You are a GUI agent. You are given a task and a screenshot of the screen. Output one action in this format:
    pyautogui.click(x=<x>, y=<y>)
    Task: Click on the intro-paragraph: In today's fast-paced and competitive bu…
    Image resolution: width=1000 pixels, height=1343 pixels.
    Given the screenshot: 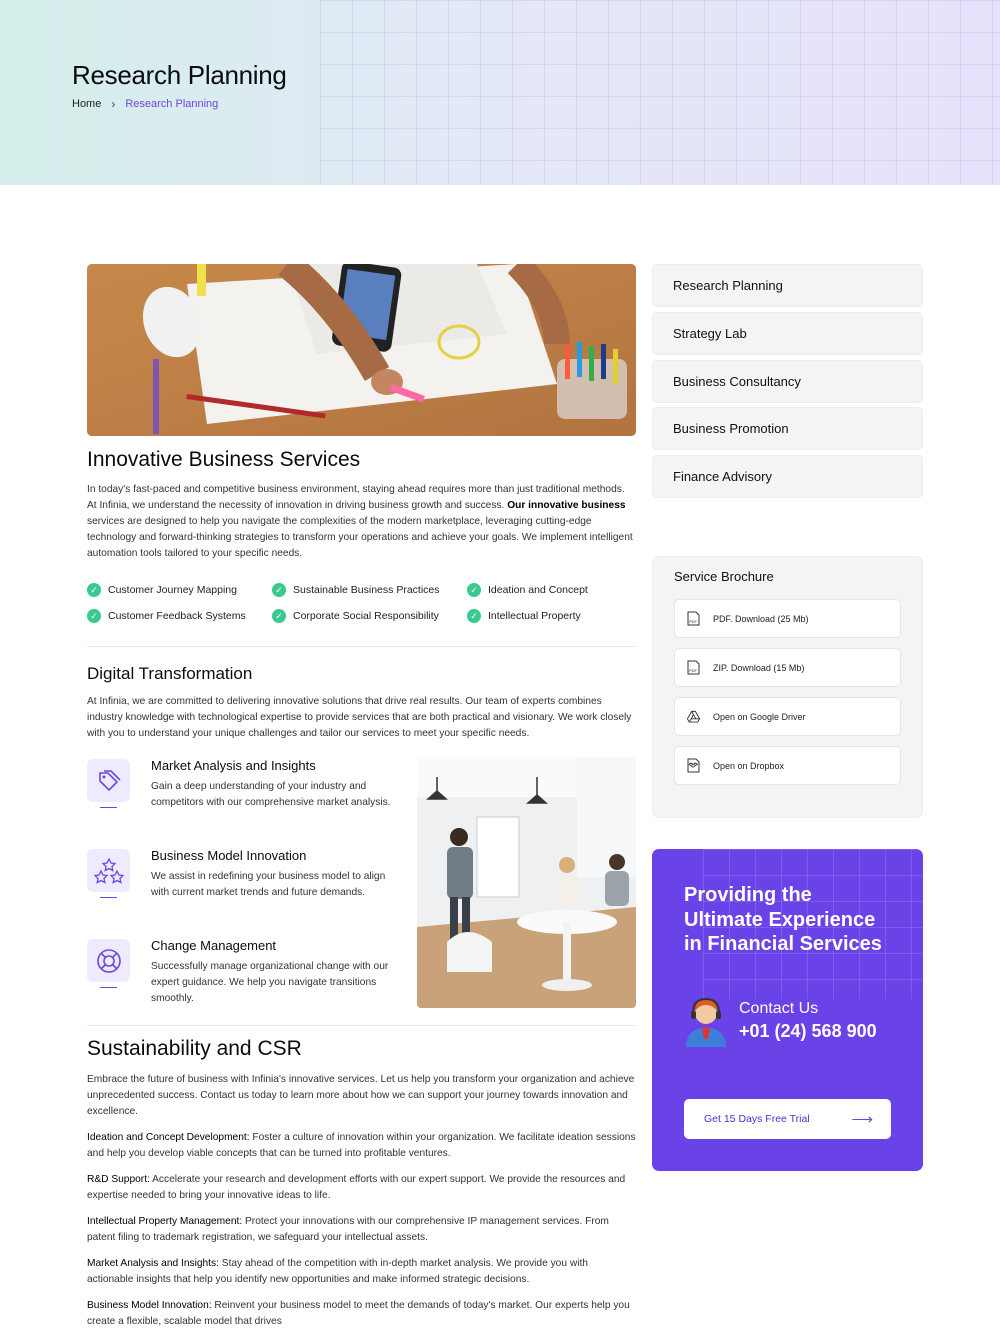 What is the action you would take?
    pyautogui.click(x=360, y=521)
    